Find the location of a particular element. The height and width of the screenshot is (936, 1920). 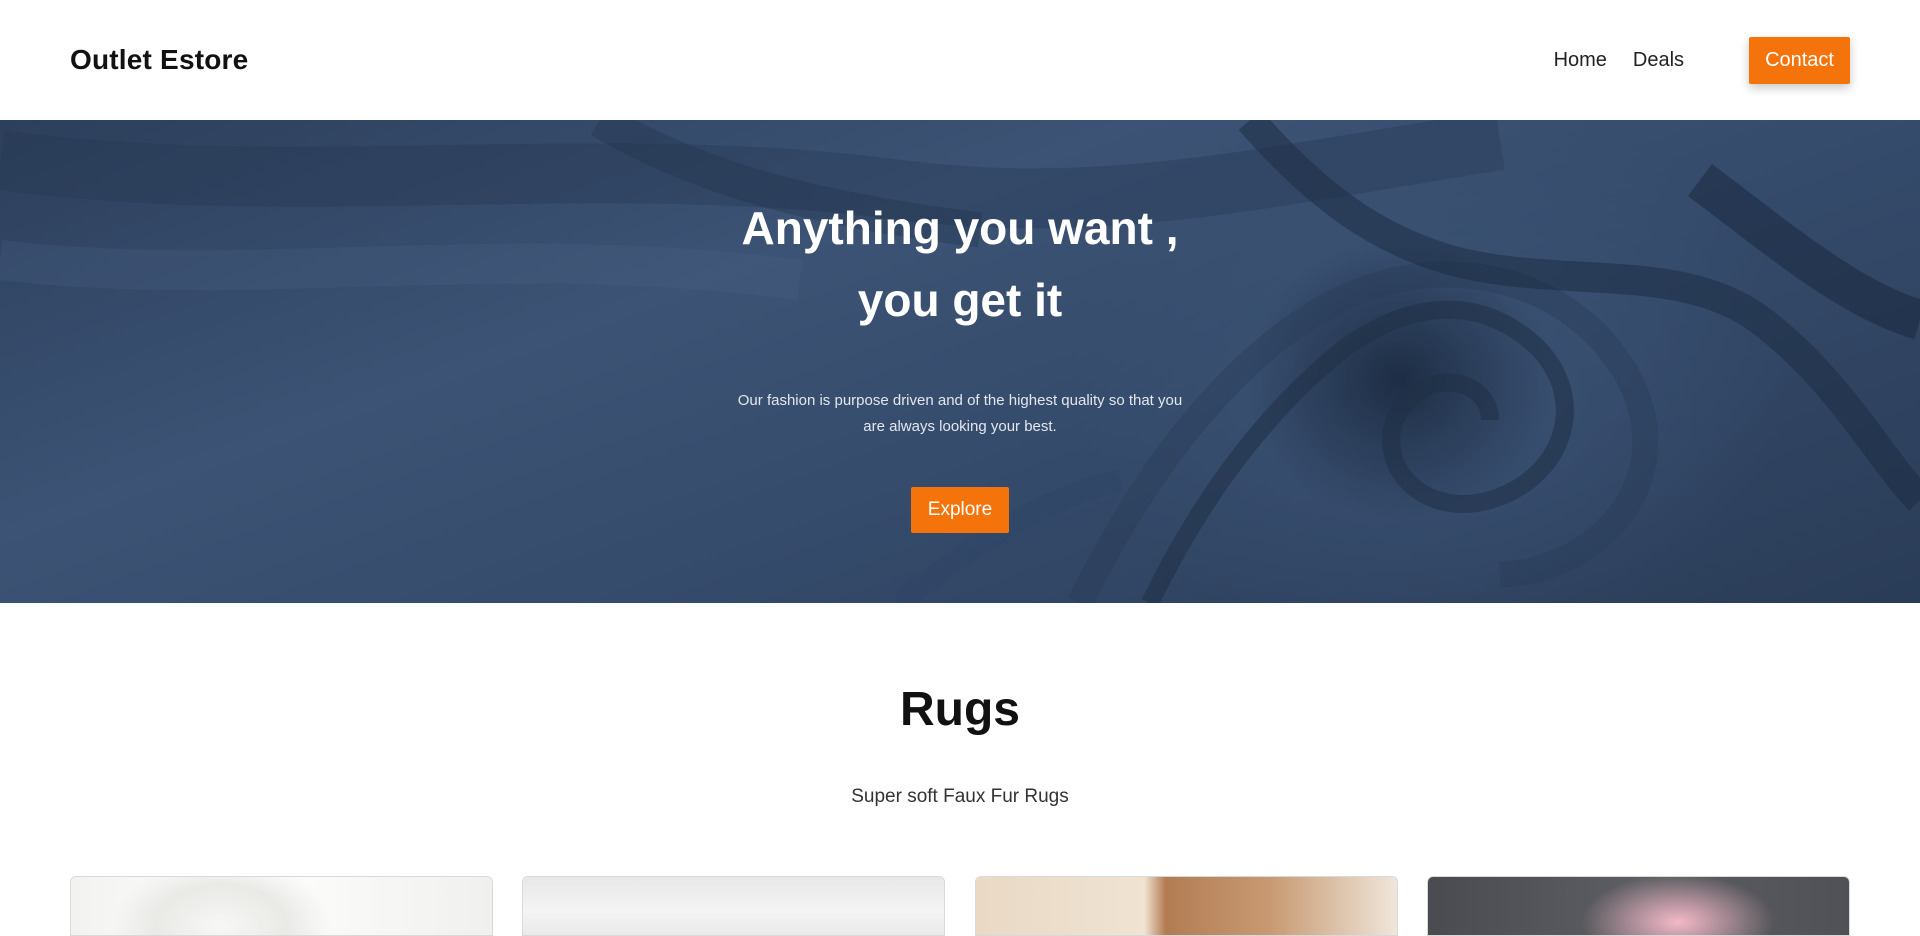

section-subtitle: Super soft Faux Fur Rugs is located at coordinates (960, 796).